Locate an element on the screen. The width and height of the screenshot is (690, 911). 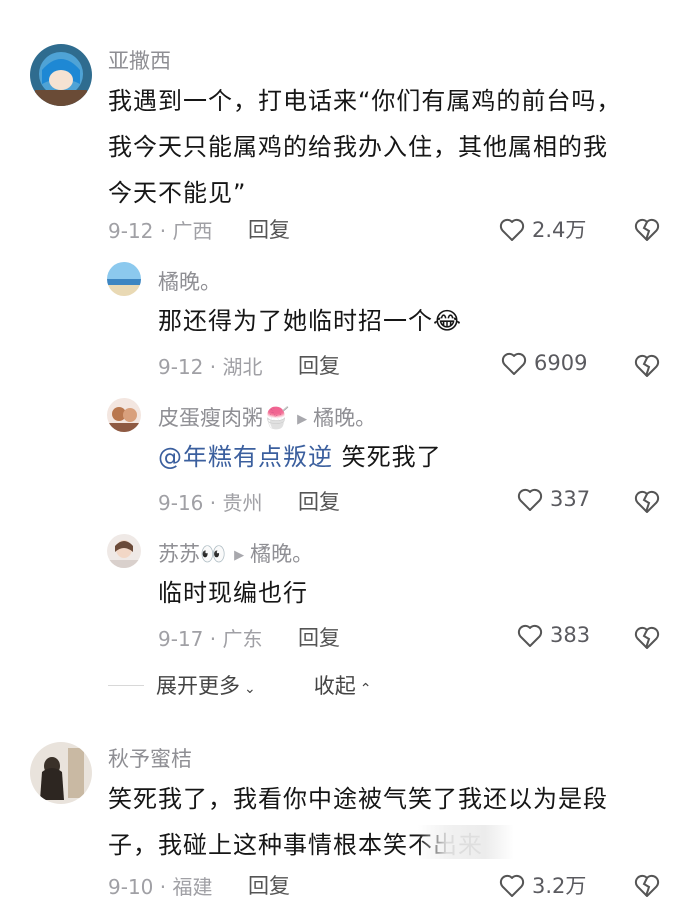
chevron-up-icon: ⌃ is located at coordinates (365, 689).